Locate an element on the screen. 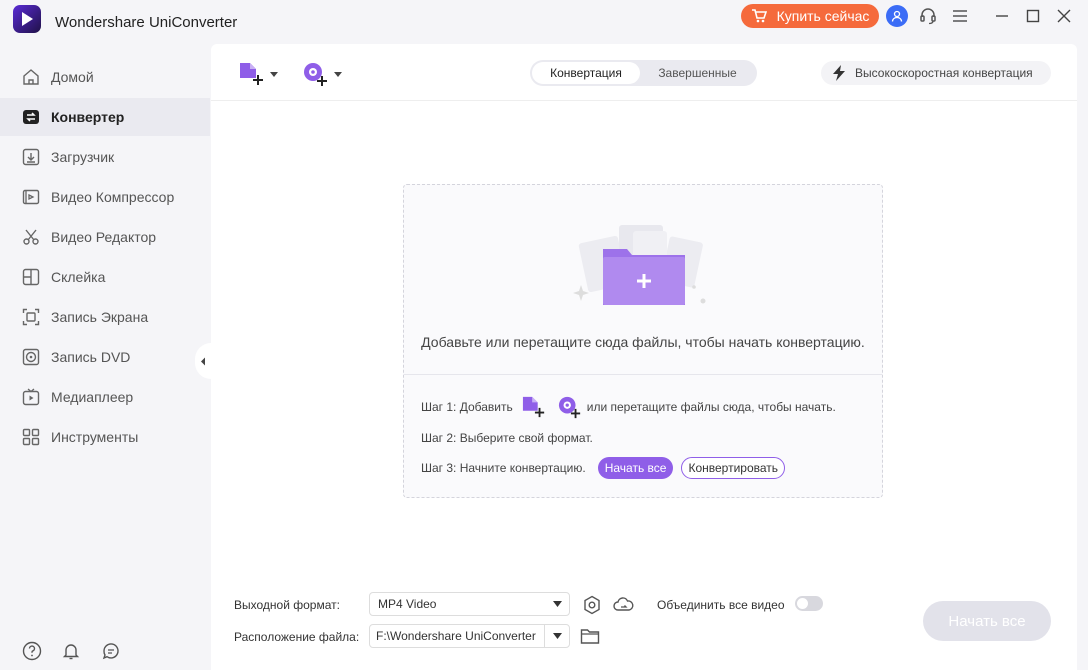  compress-icon is located at coordinates (31, 197).